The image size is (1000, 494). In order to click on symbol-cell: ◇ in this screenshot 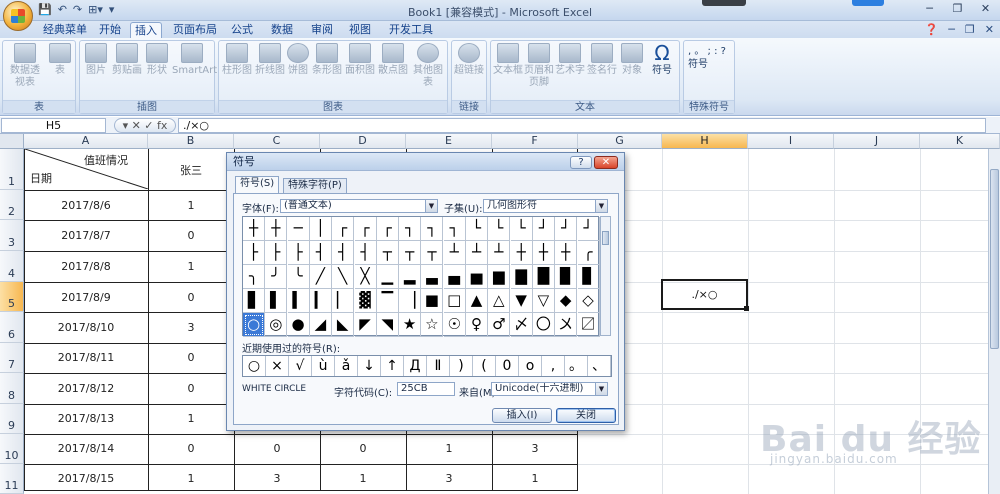, I will do `click(588, 301)`.